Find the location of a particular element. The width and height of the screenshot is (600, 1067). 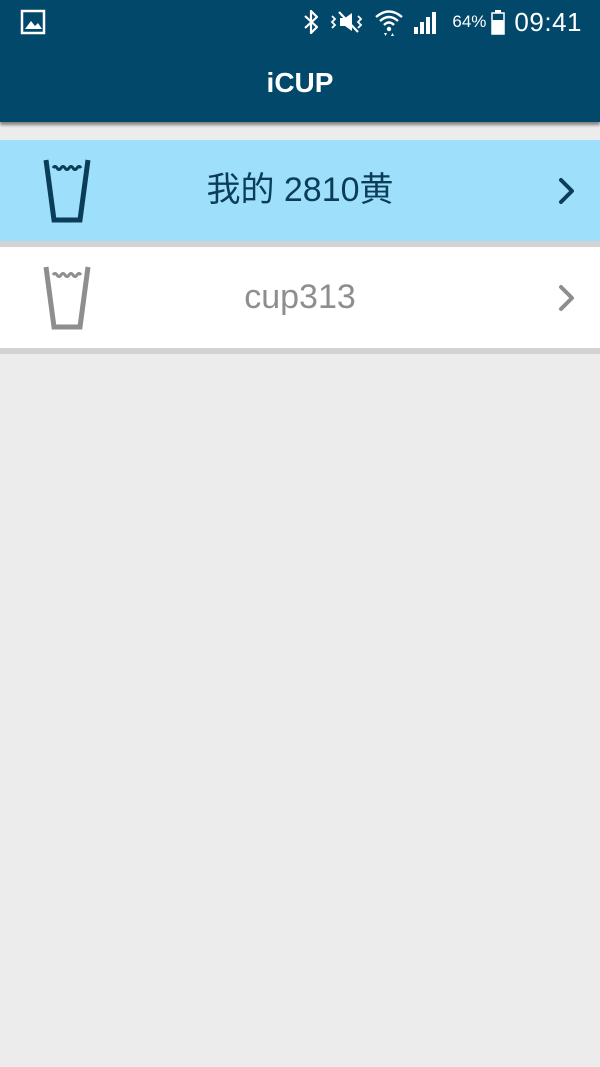

wifi-icon is located at coordinates (389, 23).